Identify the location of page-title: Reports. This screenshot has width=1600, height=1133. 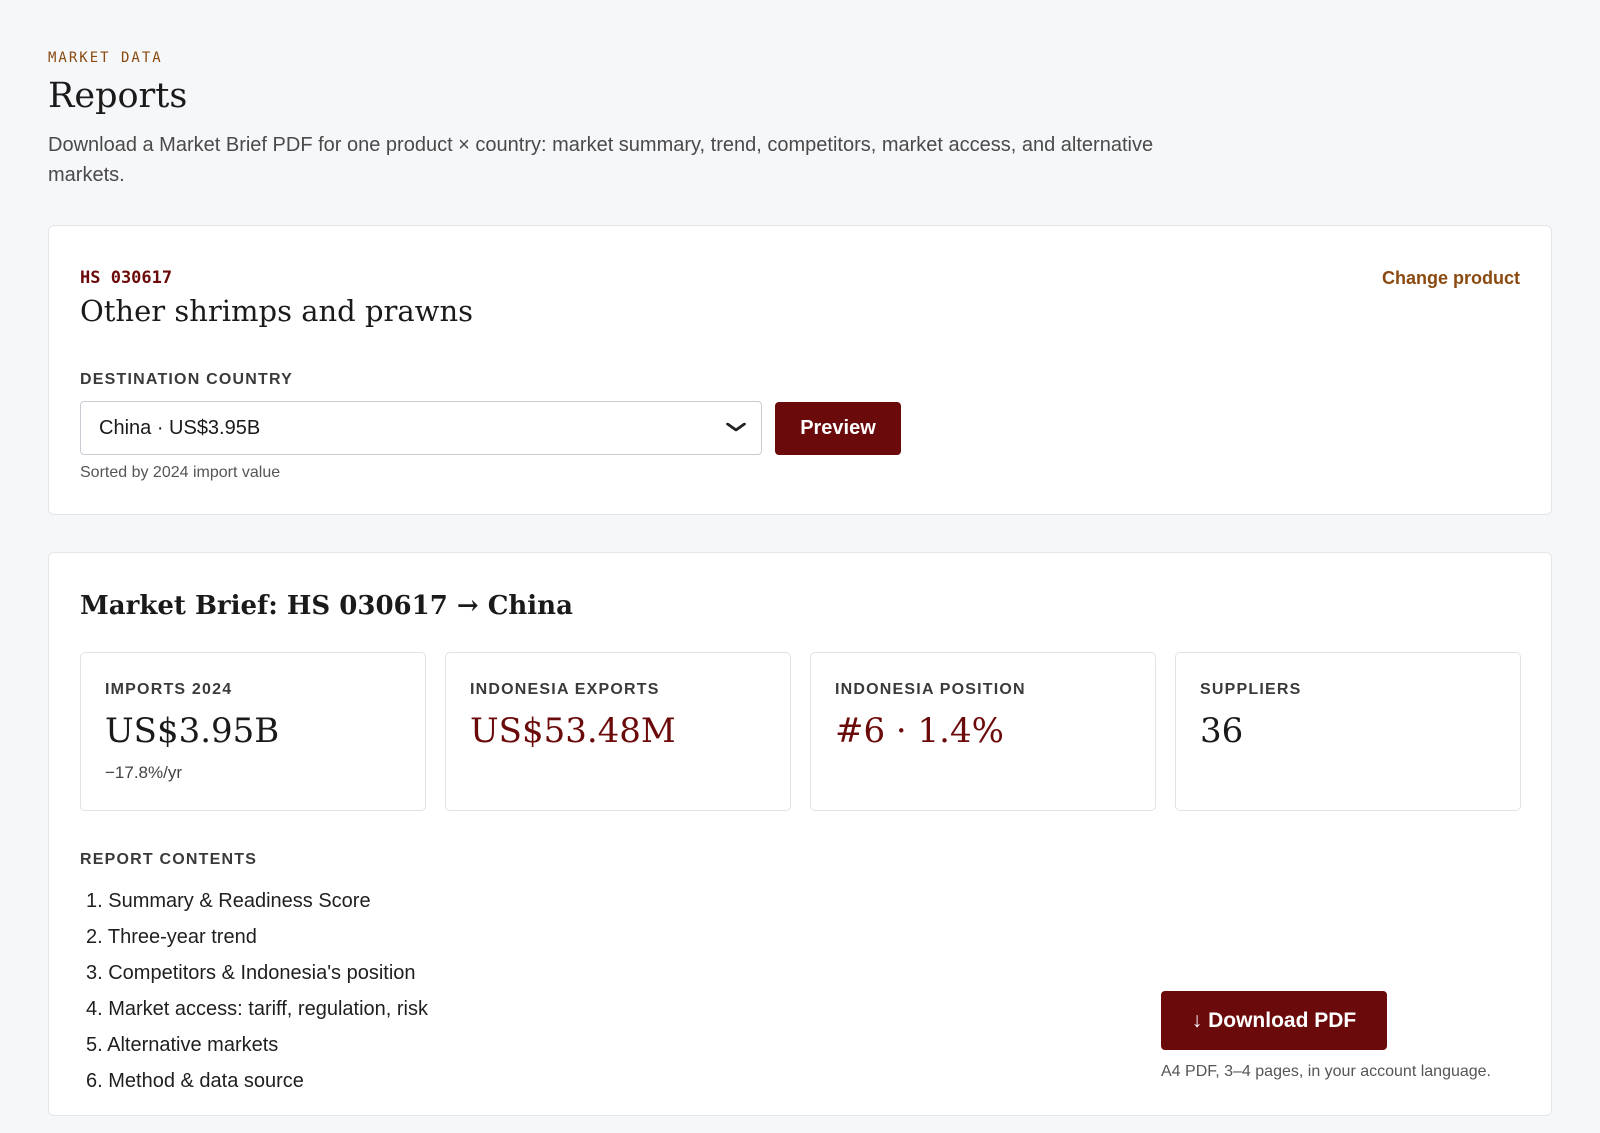
(118, 96).